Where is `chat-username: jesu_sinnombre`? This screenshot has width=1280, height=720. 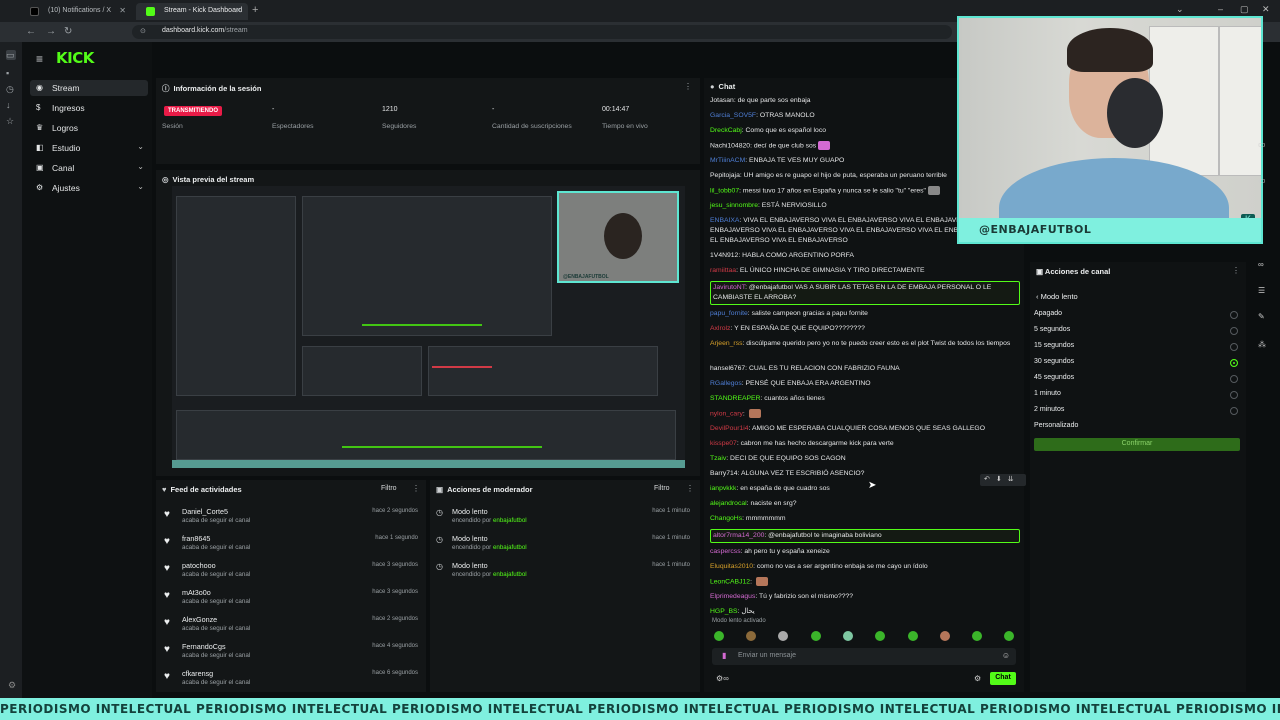
chat-username: jesu_sinnombre is located at coordinates (734, 205).